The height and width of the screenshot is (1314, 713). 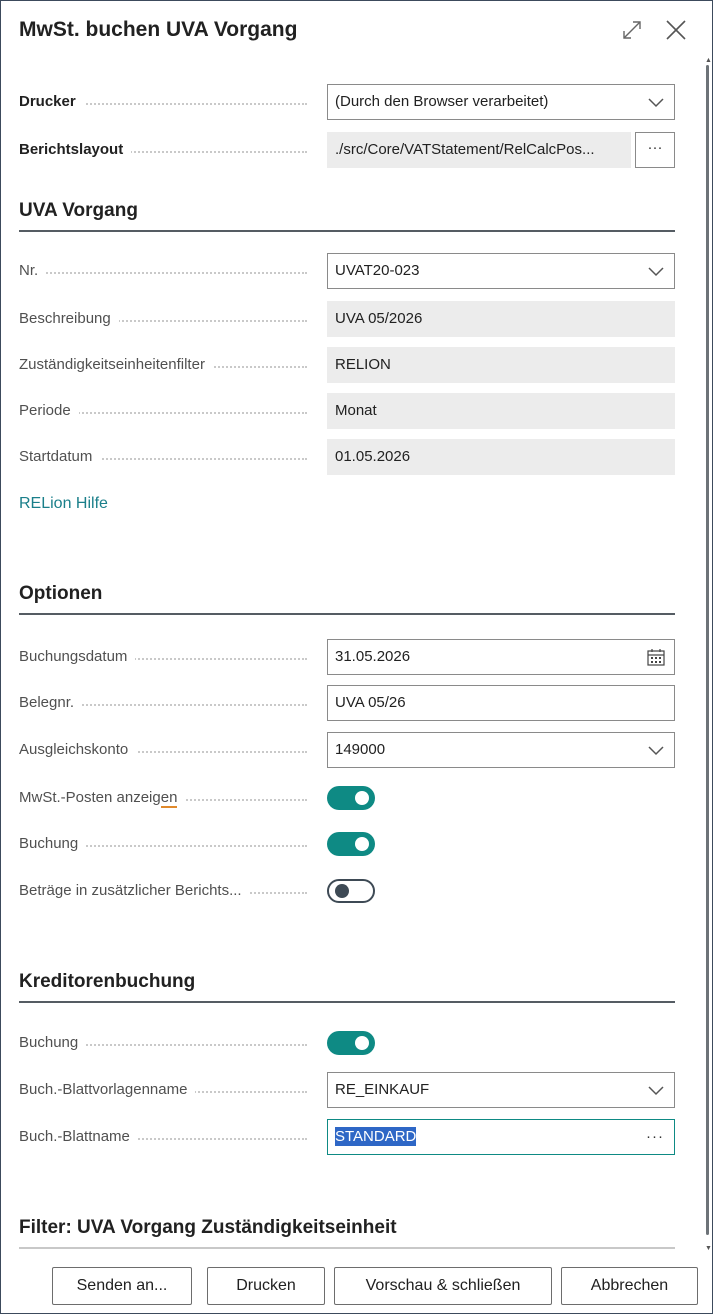 I want to click on belegnr-row: Belegnr. UVA 05/26, so click(x=347, y=703).